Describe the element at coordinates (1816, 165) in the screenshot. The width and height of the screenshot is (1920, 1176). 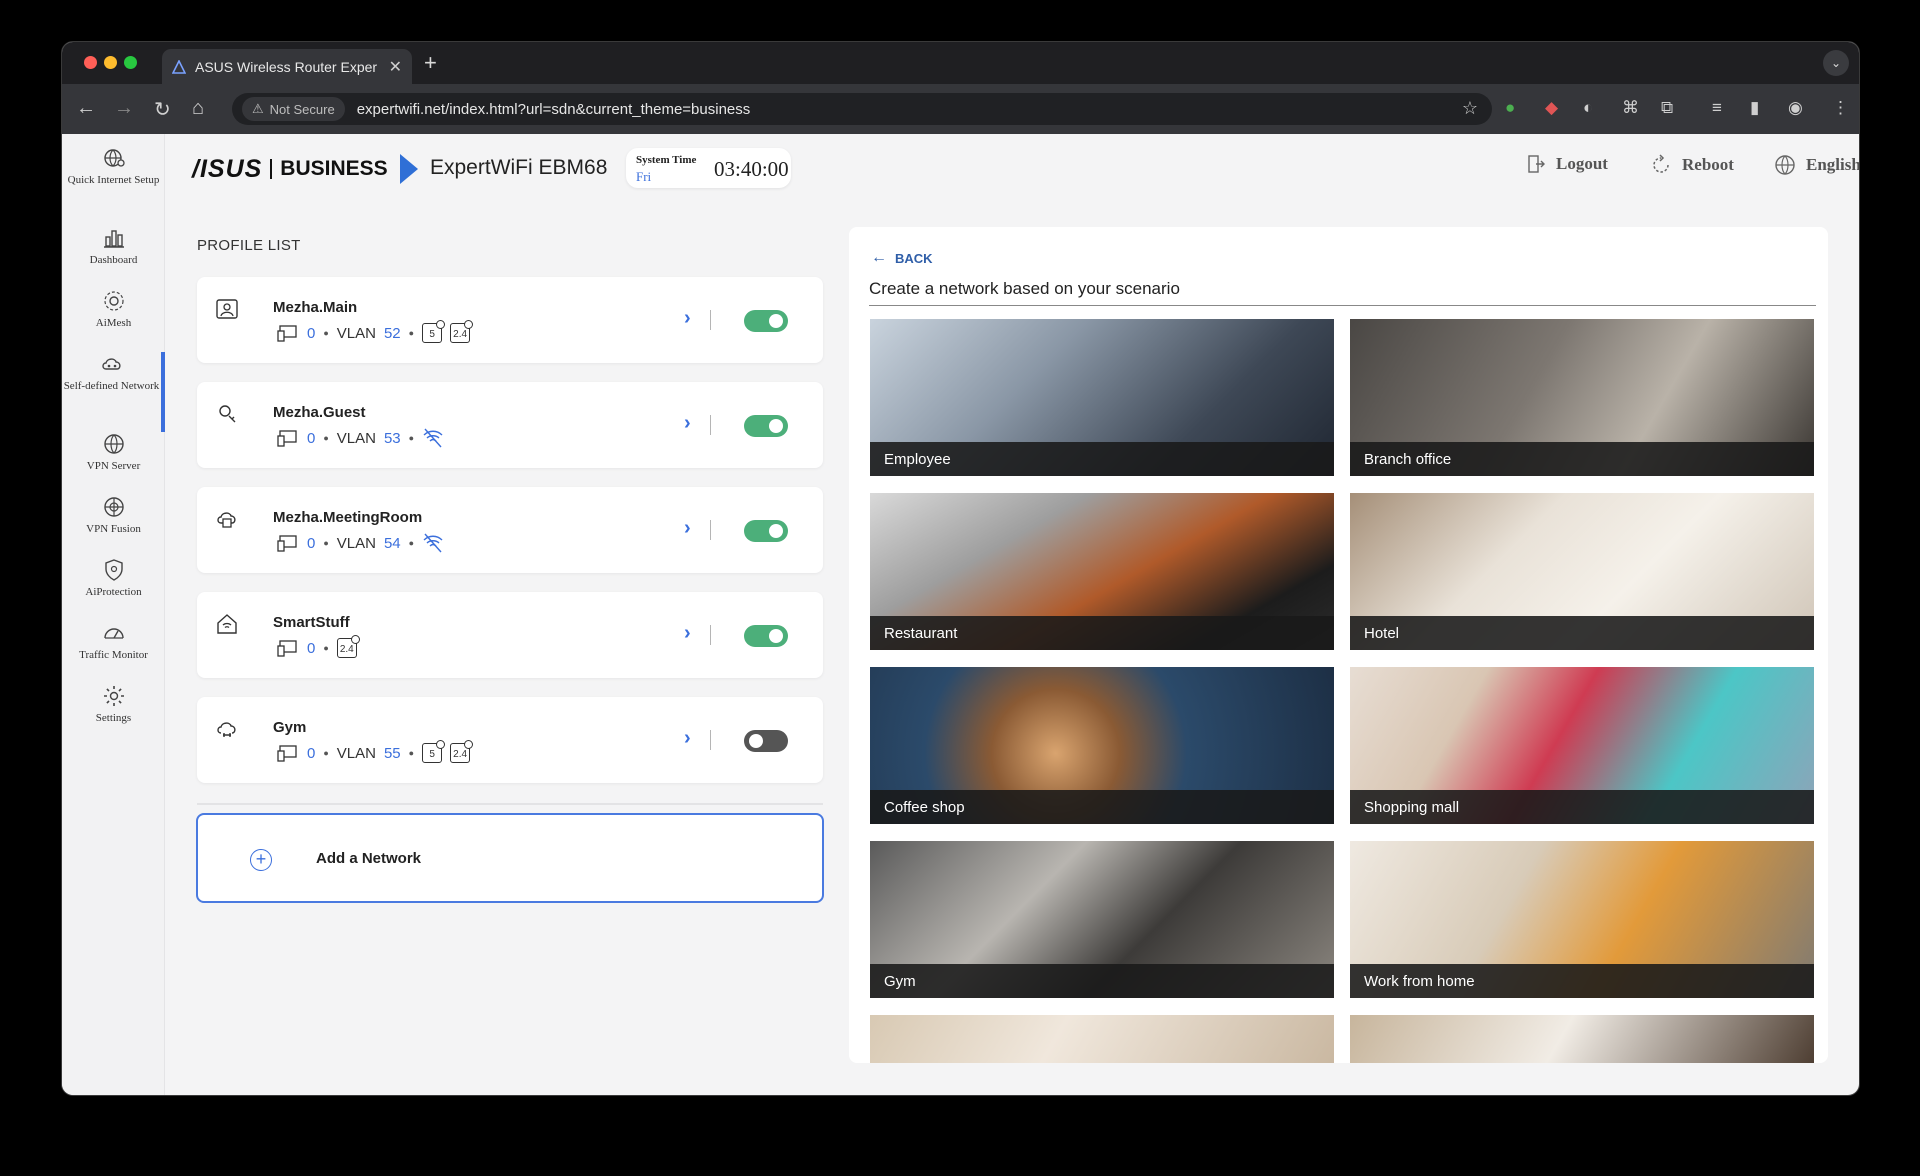
I see `language-selector: English ▼` at that location.